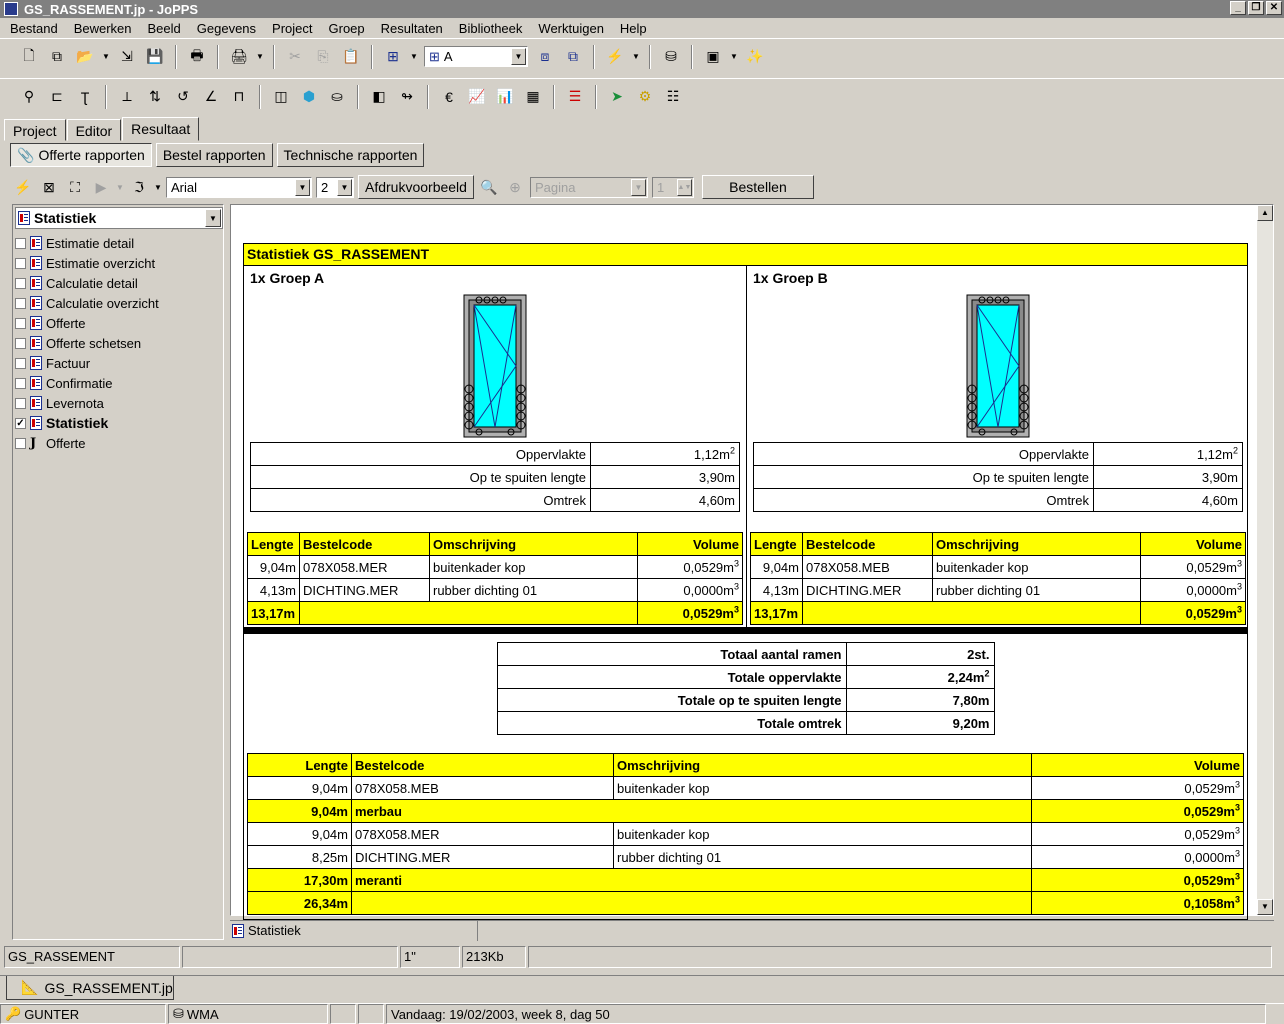 The image size is (1284, 1024). What do you see at coordinates (393, 57) in the screenshot?
I see `grid-select-icon: ⊞` at bounding box center [393, 57].